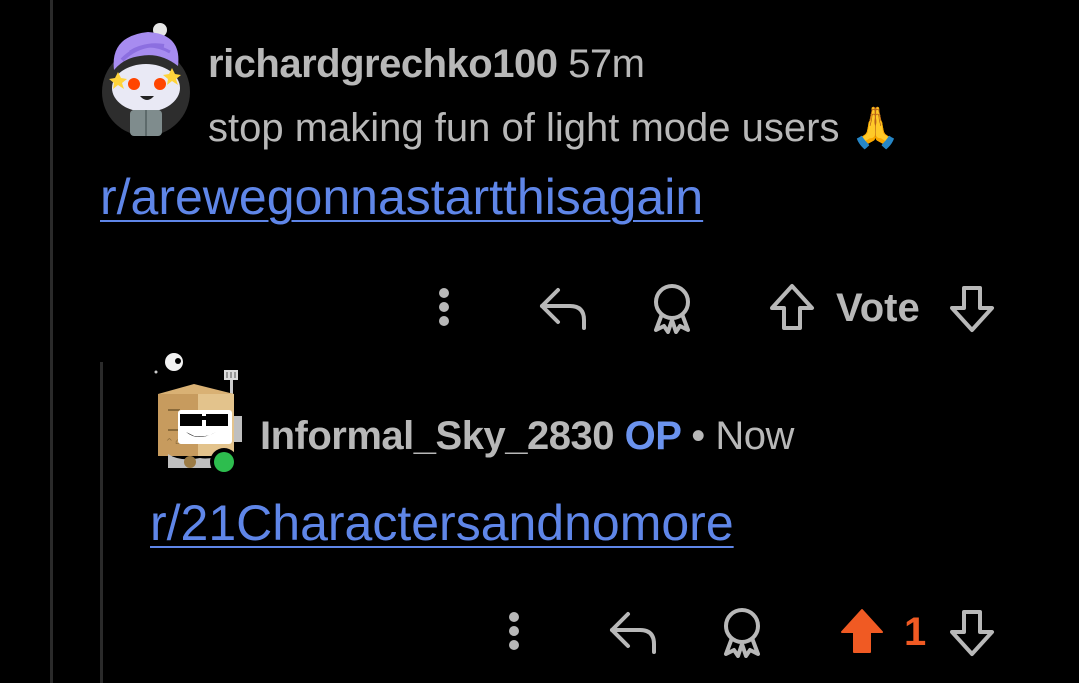 This screenshot has width=1079, height=683. I want to click on op-badge: OP, so click(653, 436).